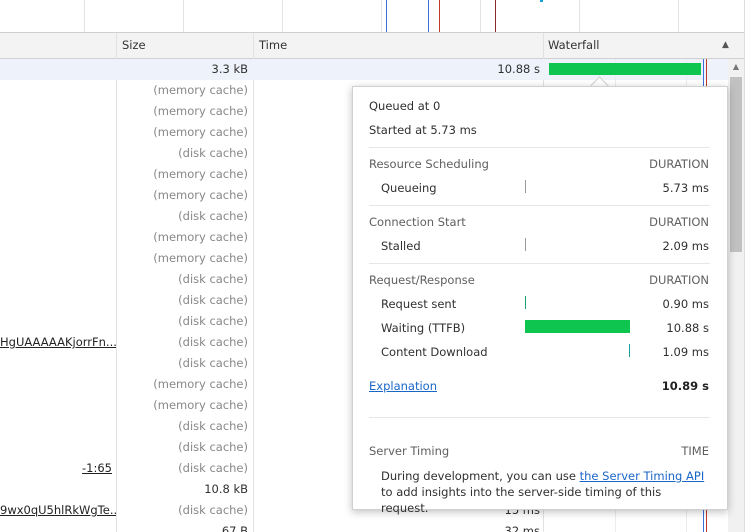 Image resolution: width=755 pixels, height=532 pixels. What do you see at coordinates (422, 280) in the screenshot?
I see `section-request-response: Request/Response` at bounding box center [422, 280].